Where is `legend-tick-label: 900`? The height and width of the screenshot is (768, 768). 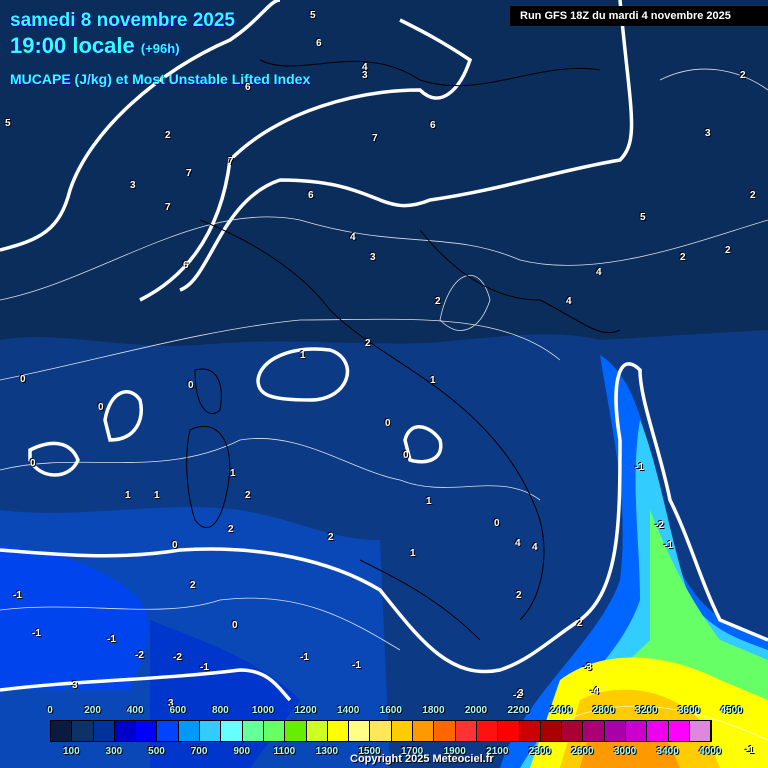 legend-tick-label: 900 is located at coordinates (242, 751).